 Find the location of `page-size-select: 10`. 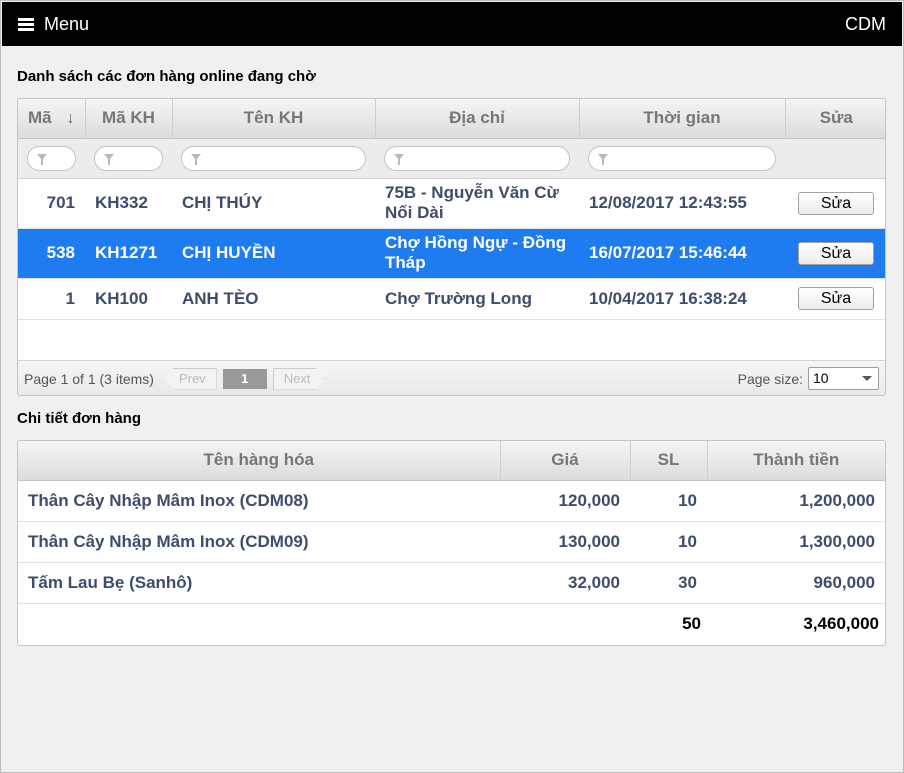

page-size-select: 10 is located at coordinates (843, 378).